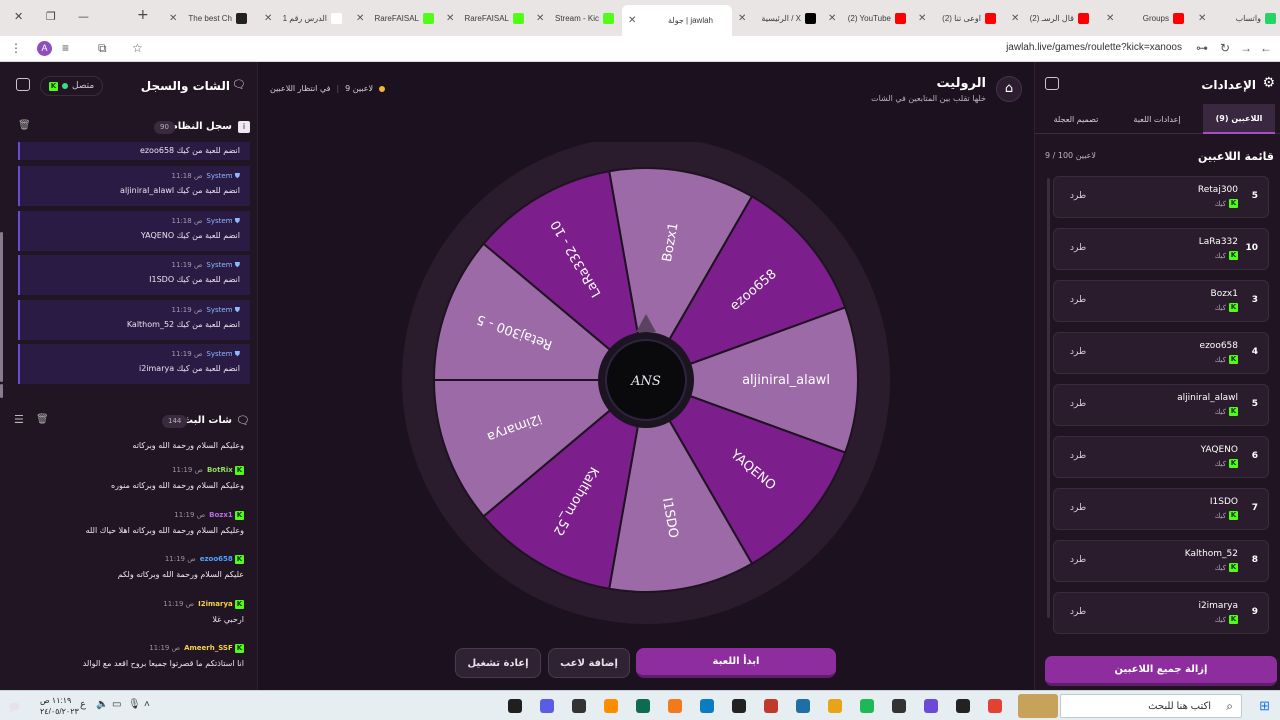 The height and width of the screenshot is (720, 1280). I want to click on browser-tab: ✕ (2) قال الرسـ, so click(1049, 18).